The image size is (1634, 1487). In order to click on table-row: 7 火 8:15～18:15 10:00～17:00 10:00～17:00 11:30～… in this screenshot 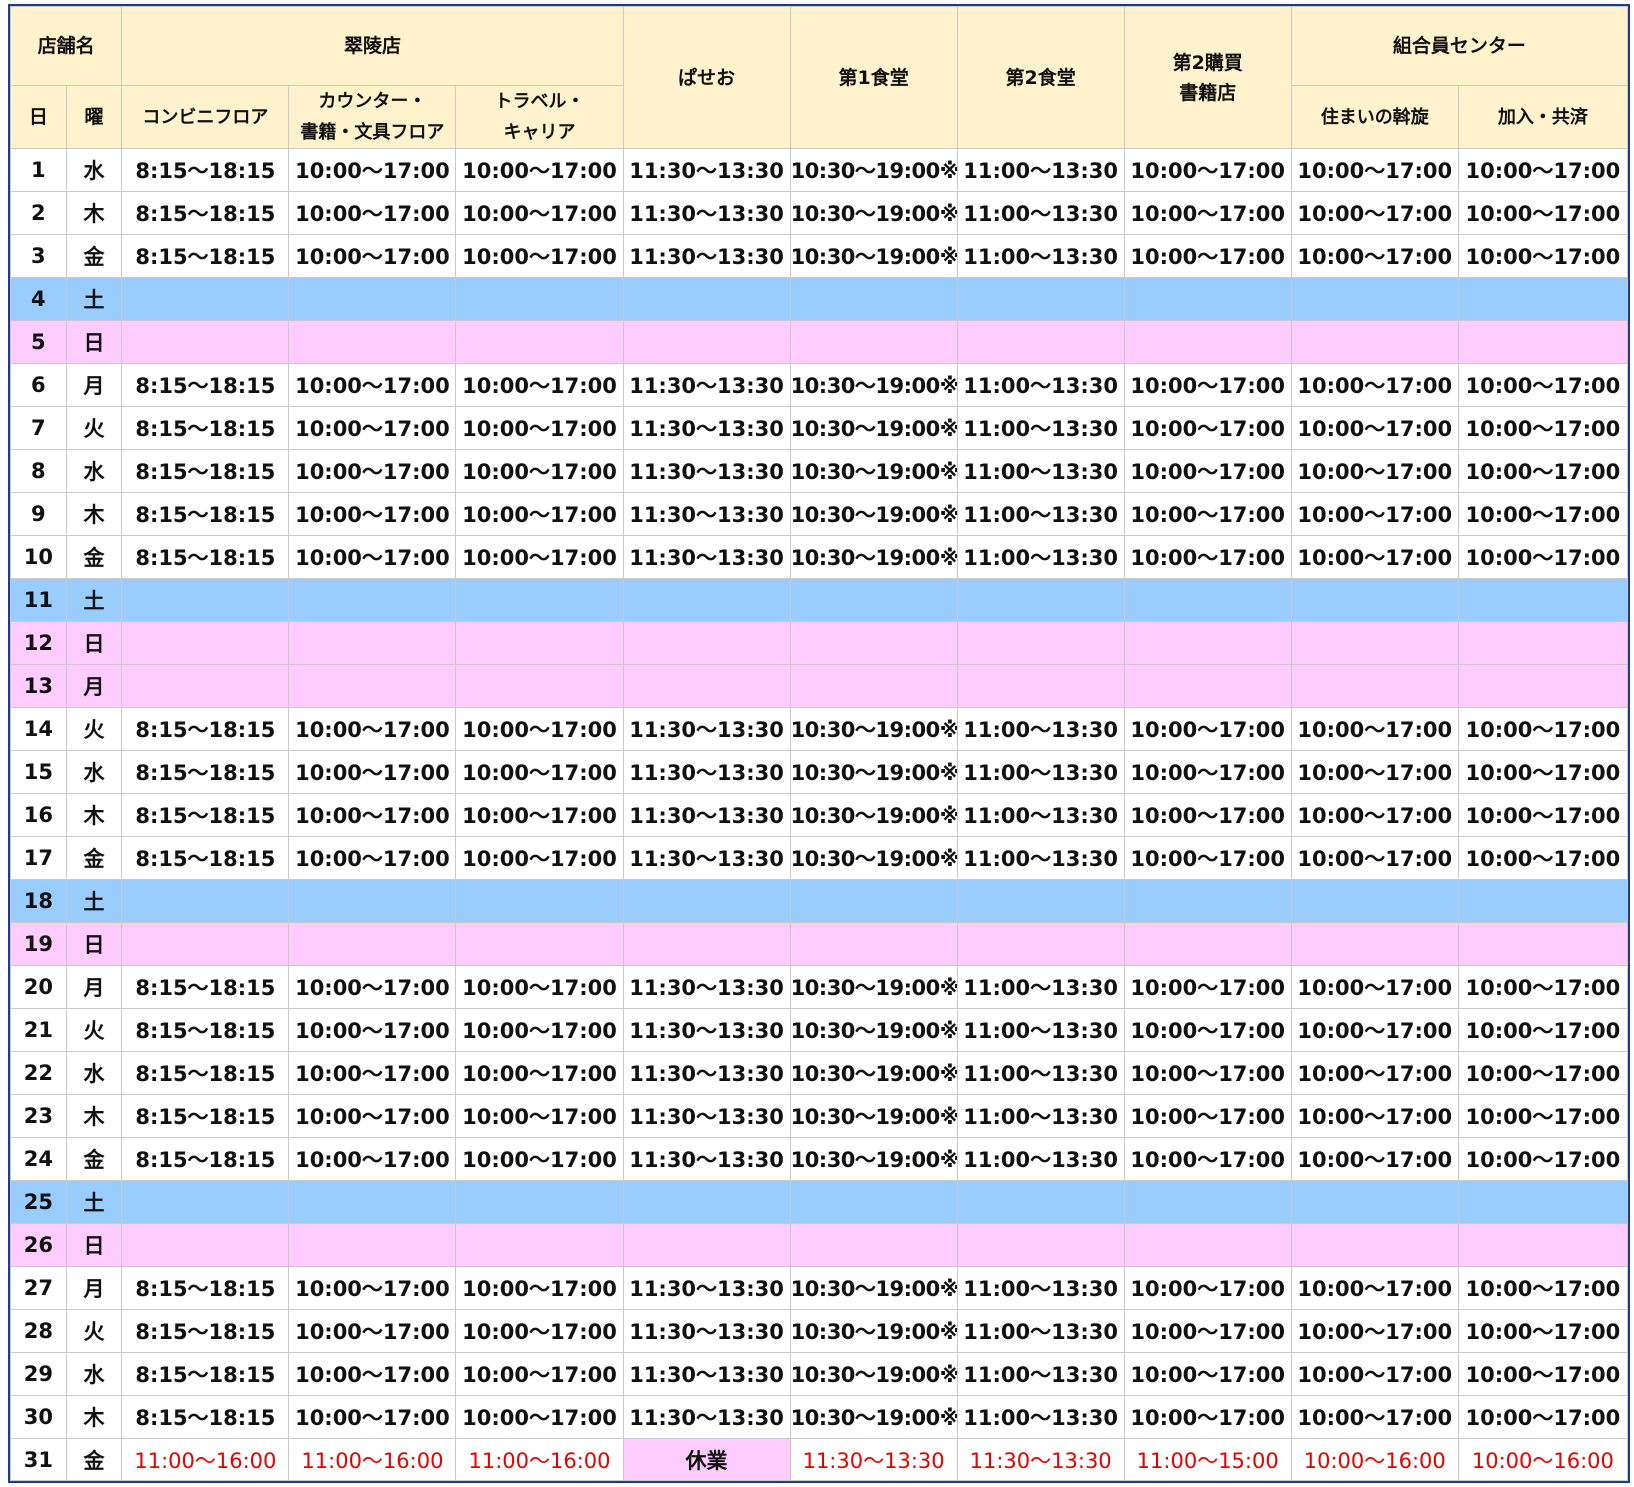, I will do `click(819, 428)`.